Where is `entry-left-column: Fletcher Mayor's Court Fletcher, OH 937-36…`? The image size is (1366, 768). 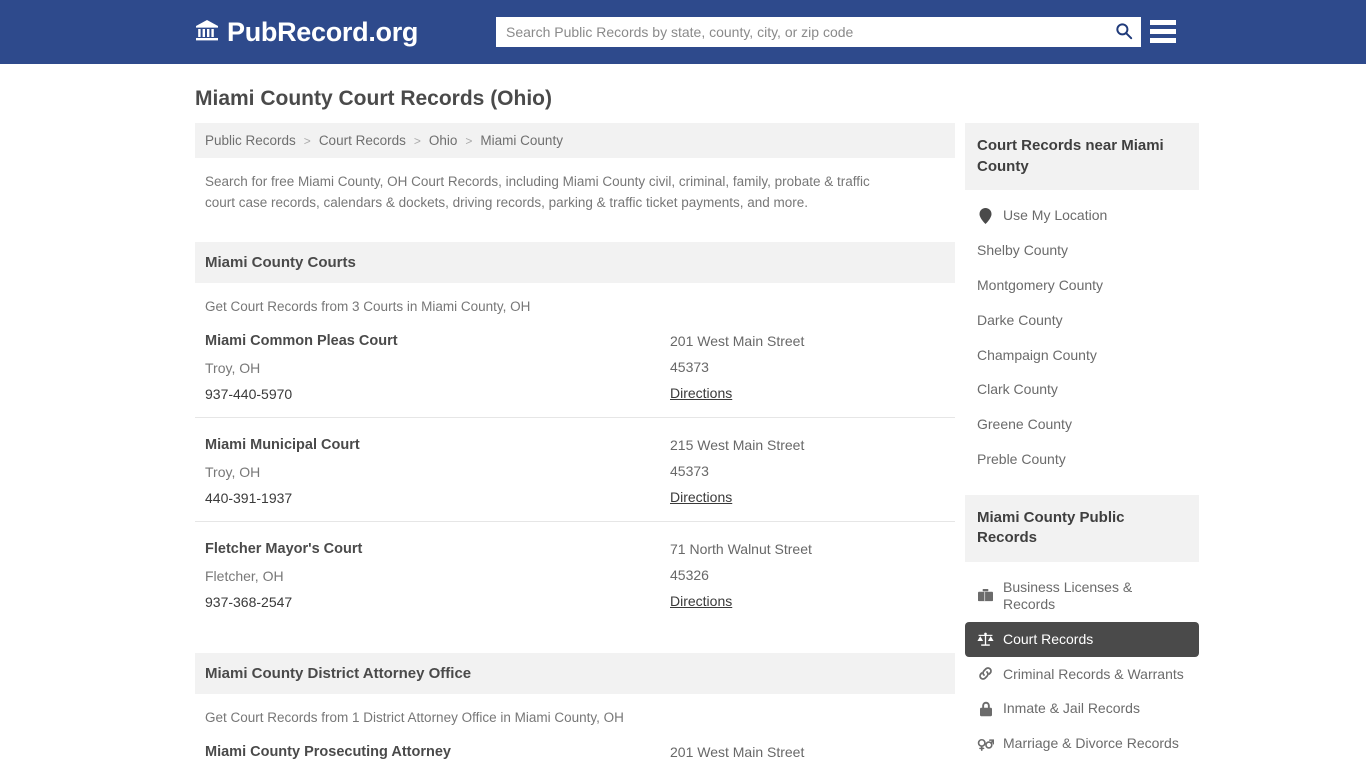
entry-left-column: Fletcher Mayor's Court Fletcher, OH 937-36… is located at coordinates (437, 576).